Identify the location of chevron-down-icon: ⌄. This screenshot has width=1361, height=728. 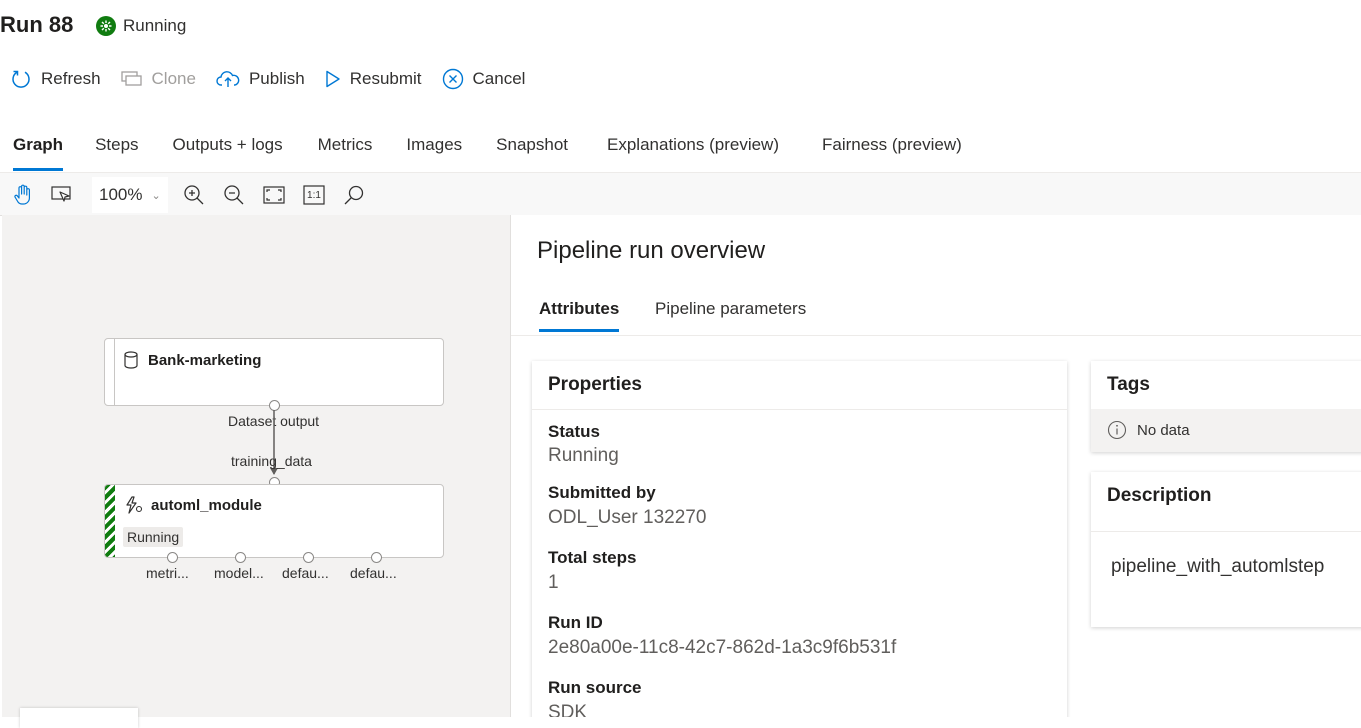
(156, 195).